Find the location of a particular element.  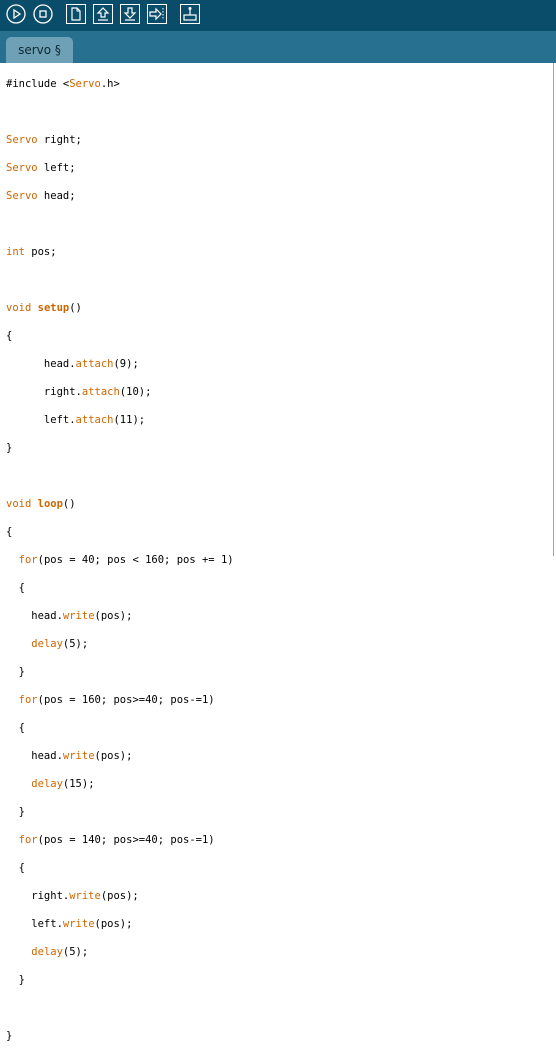

serial-monitor-icon is located at coordinates (190, 14).